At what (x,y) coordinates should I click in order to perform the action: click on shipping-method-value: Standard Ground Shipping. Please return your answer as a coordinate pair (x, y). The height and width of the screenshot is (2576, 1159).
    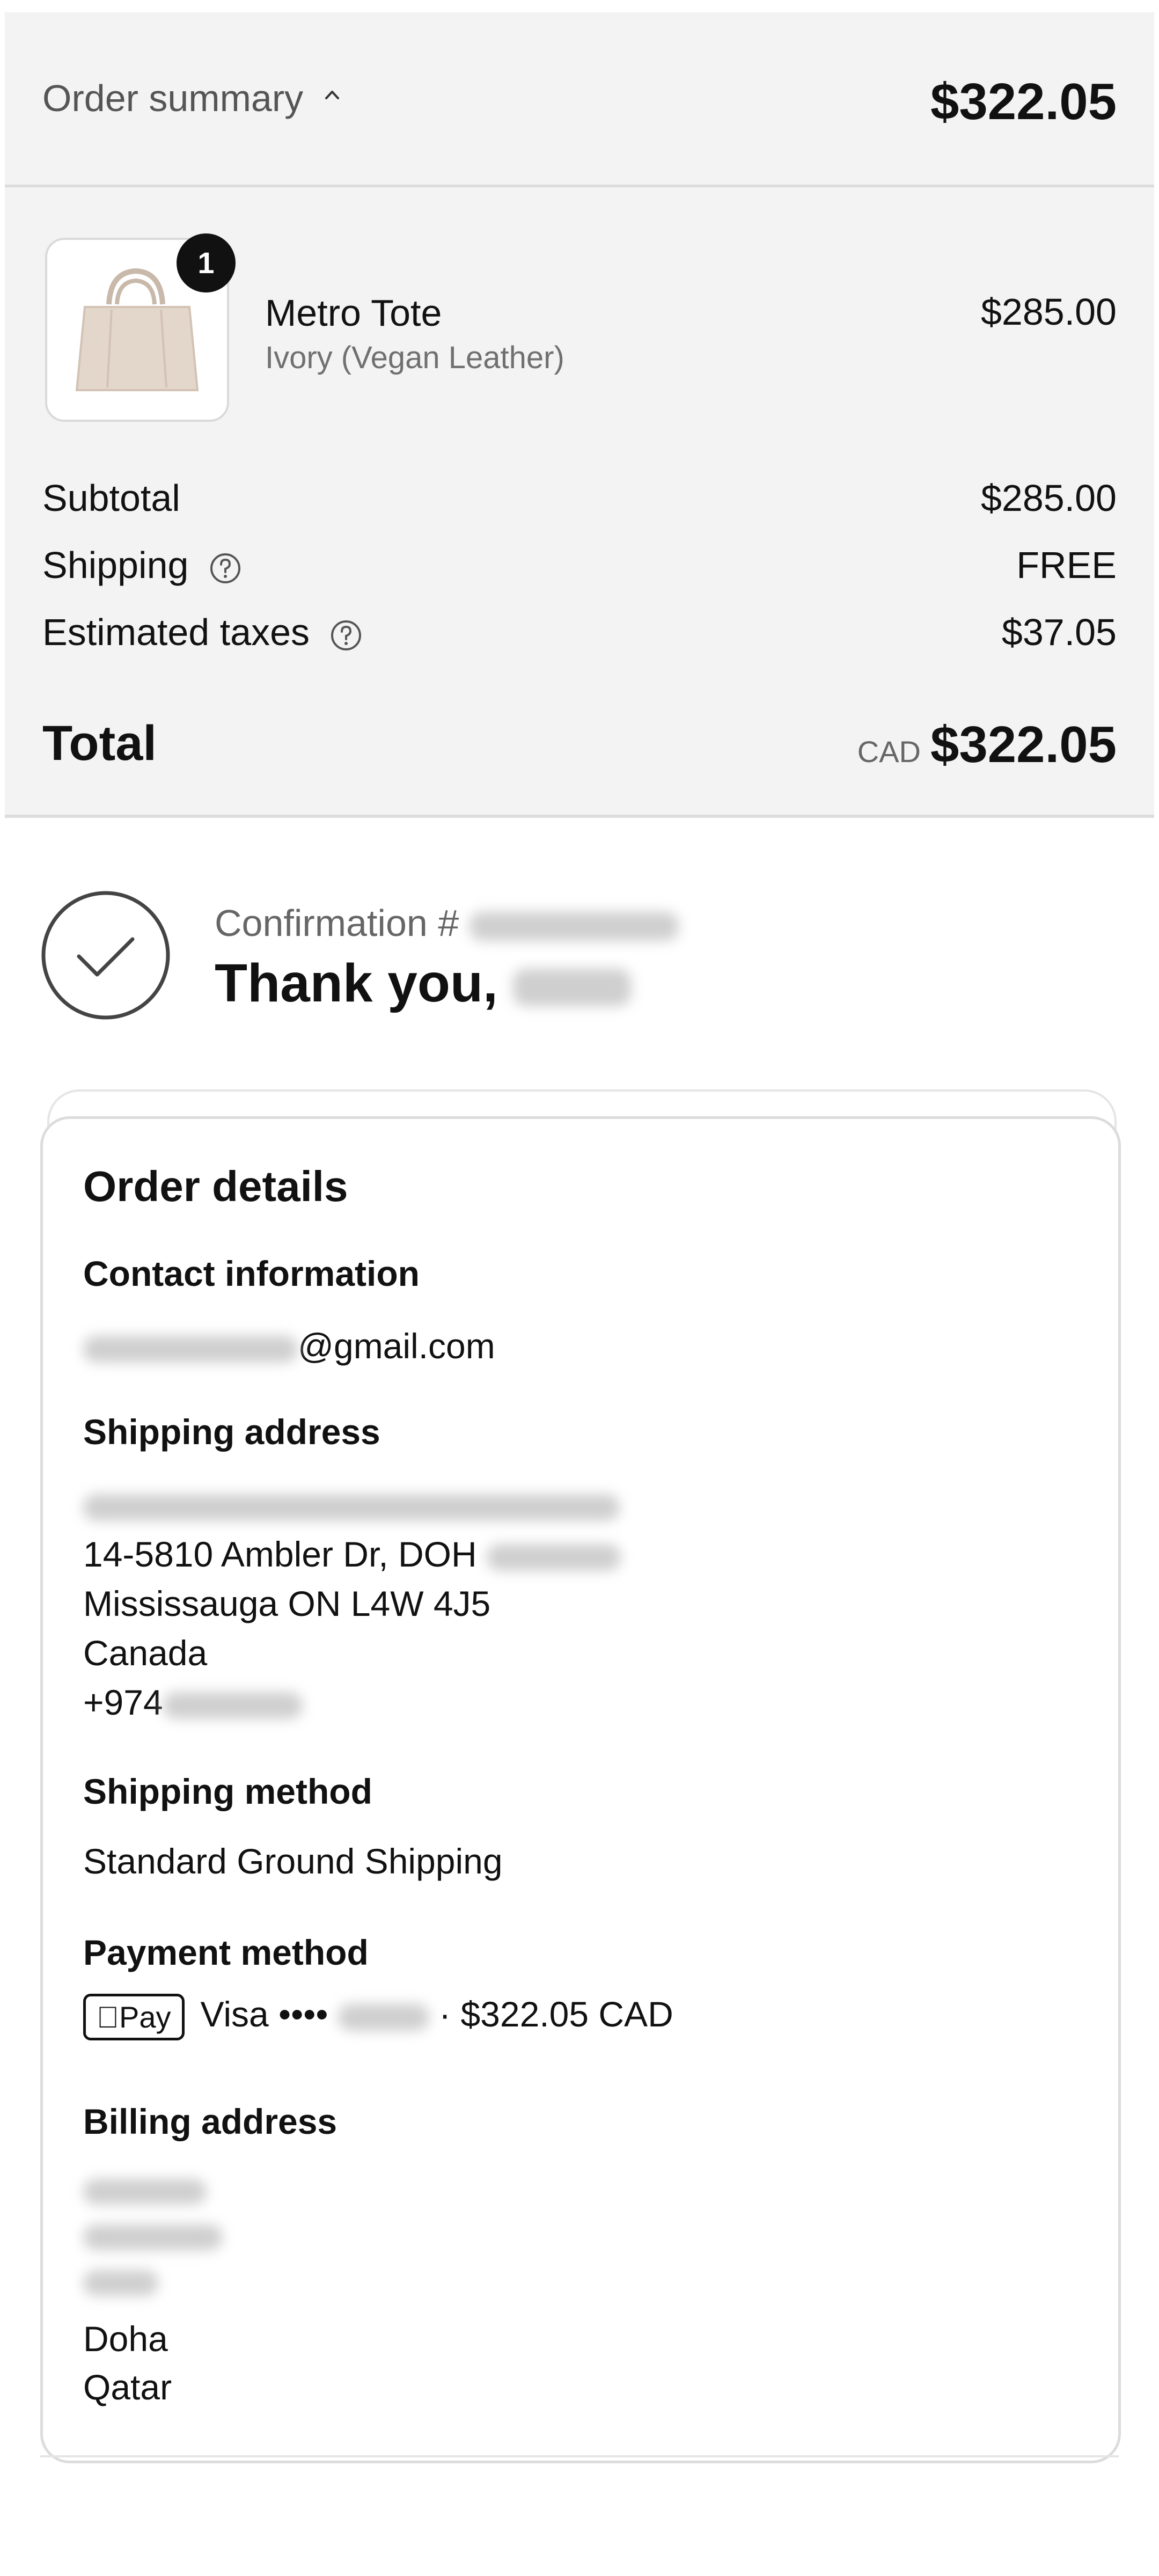
    Looking at the image, I should click on (293, 1861).